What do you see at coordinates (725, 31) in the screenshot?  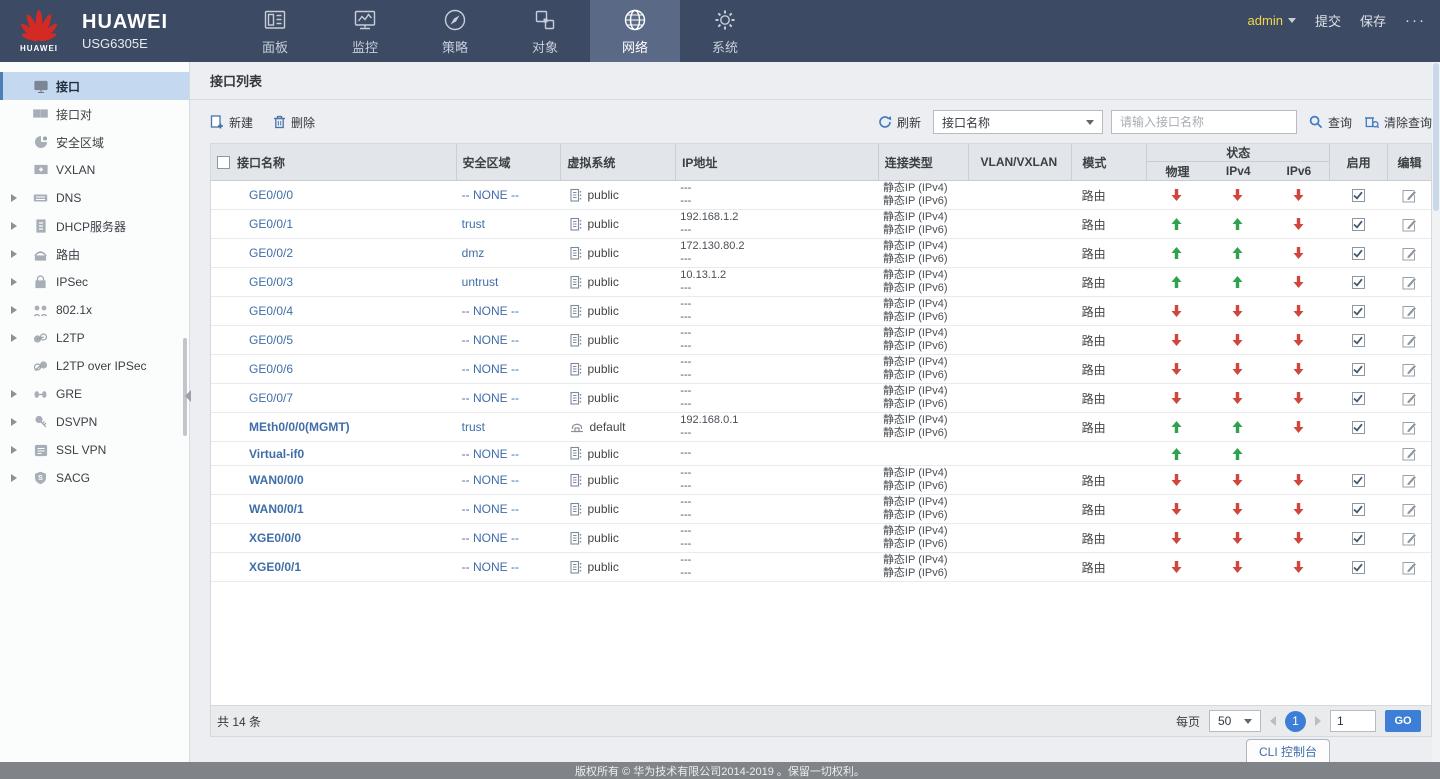 I see `nav-tab-system: 系统` at bounding box center [725, 31].